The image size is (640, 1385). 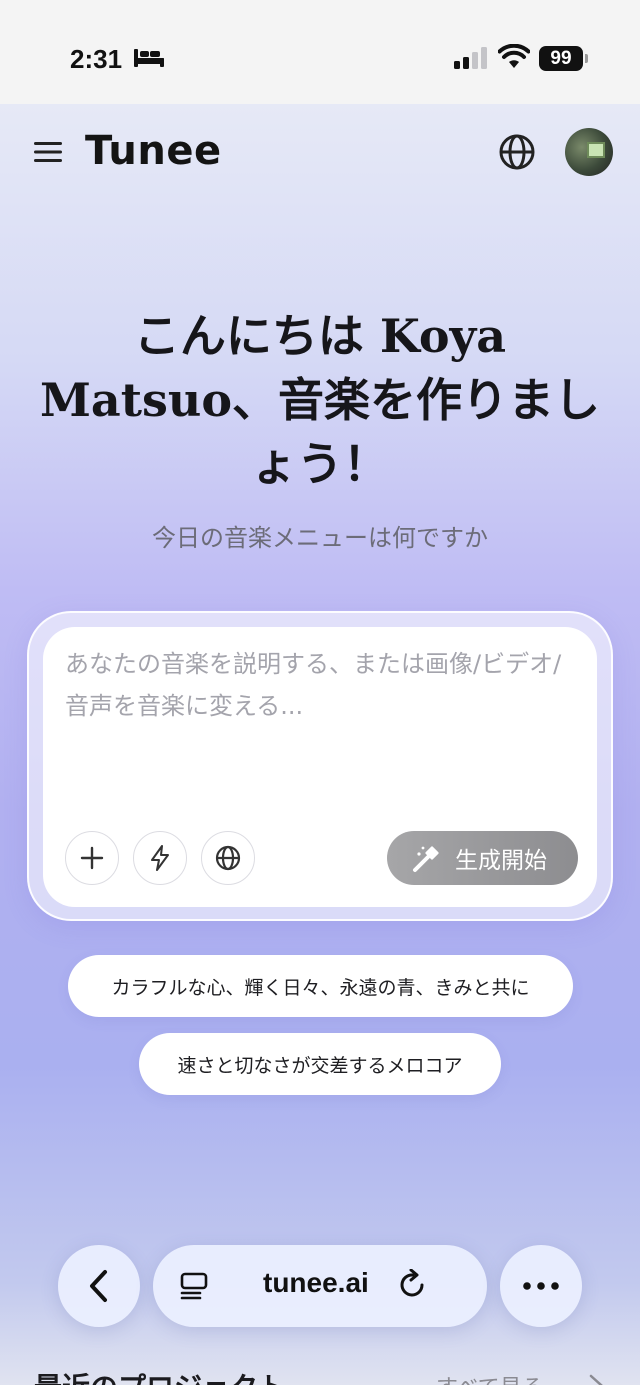 I want to click on more-icon, so click(x=541, y=1286).